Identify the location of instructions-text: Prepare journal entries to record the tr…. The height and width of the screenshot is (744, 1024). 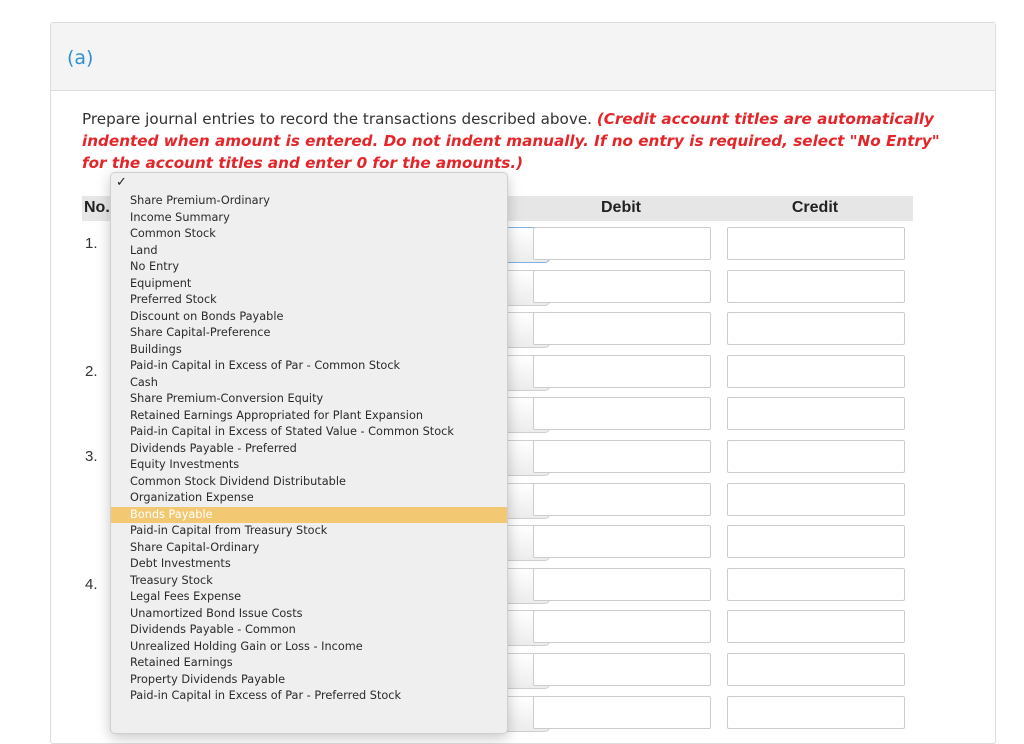
(339, 119).